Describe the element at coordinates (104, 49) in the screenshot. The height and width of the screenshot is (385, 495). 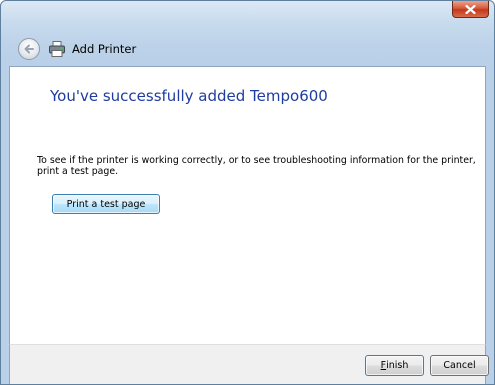
I see `window-title: Add Printer` at that location.